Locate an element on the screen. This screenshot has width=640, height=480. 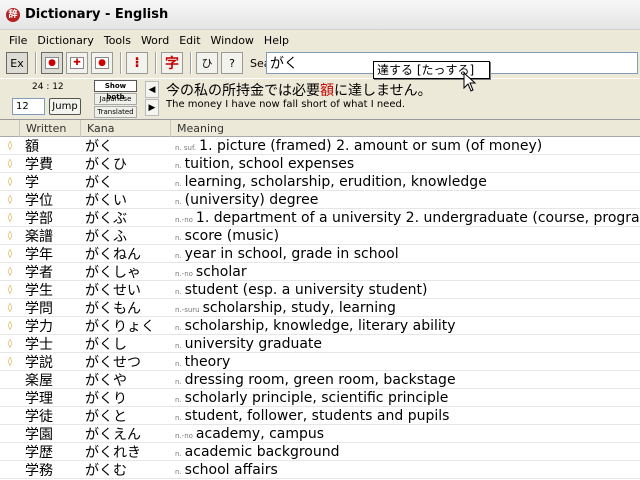
kana-cell: がくせつ is located at coordinates (113, 362).